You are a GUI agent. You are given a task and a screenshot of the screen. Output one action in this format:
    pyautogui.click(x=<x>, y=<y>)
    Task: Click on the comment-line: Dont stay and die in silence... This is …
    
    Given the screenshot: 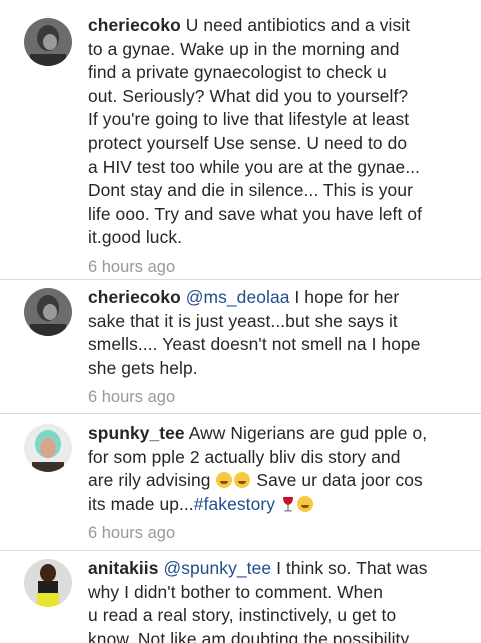 What is the action you would take?
    pyautogui.click(x=250, y=190)
    